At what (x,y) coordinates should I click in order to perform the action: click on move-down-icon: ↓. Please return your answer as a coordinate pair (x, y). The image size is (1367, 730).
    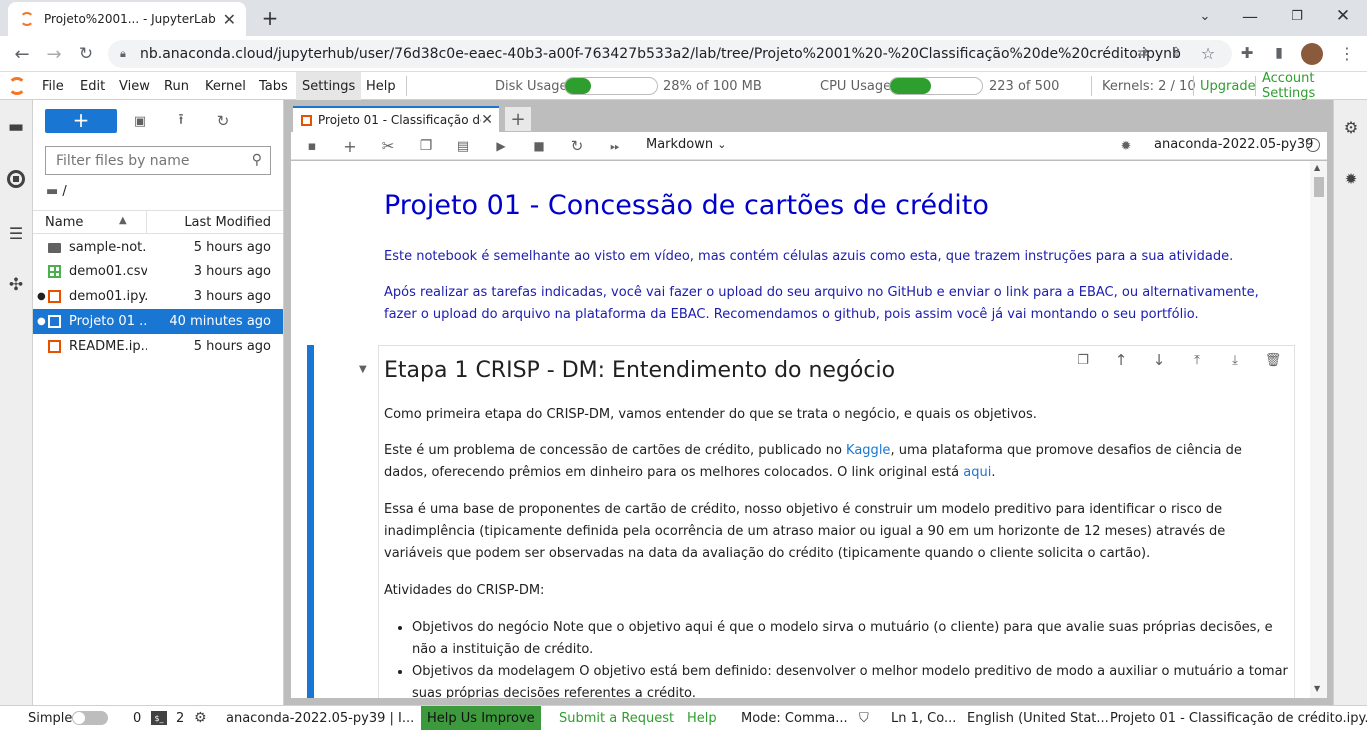
    Looking at the image, I should click on (1159, 360).